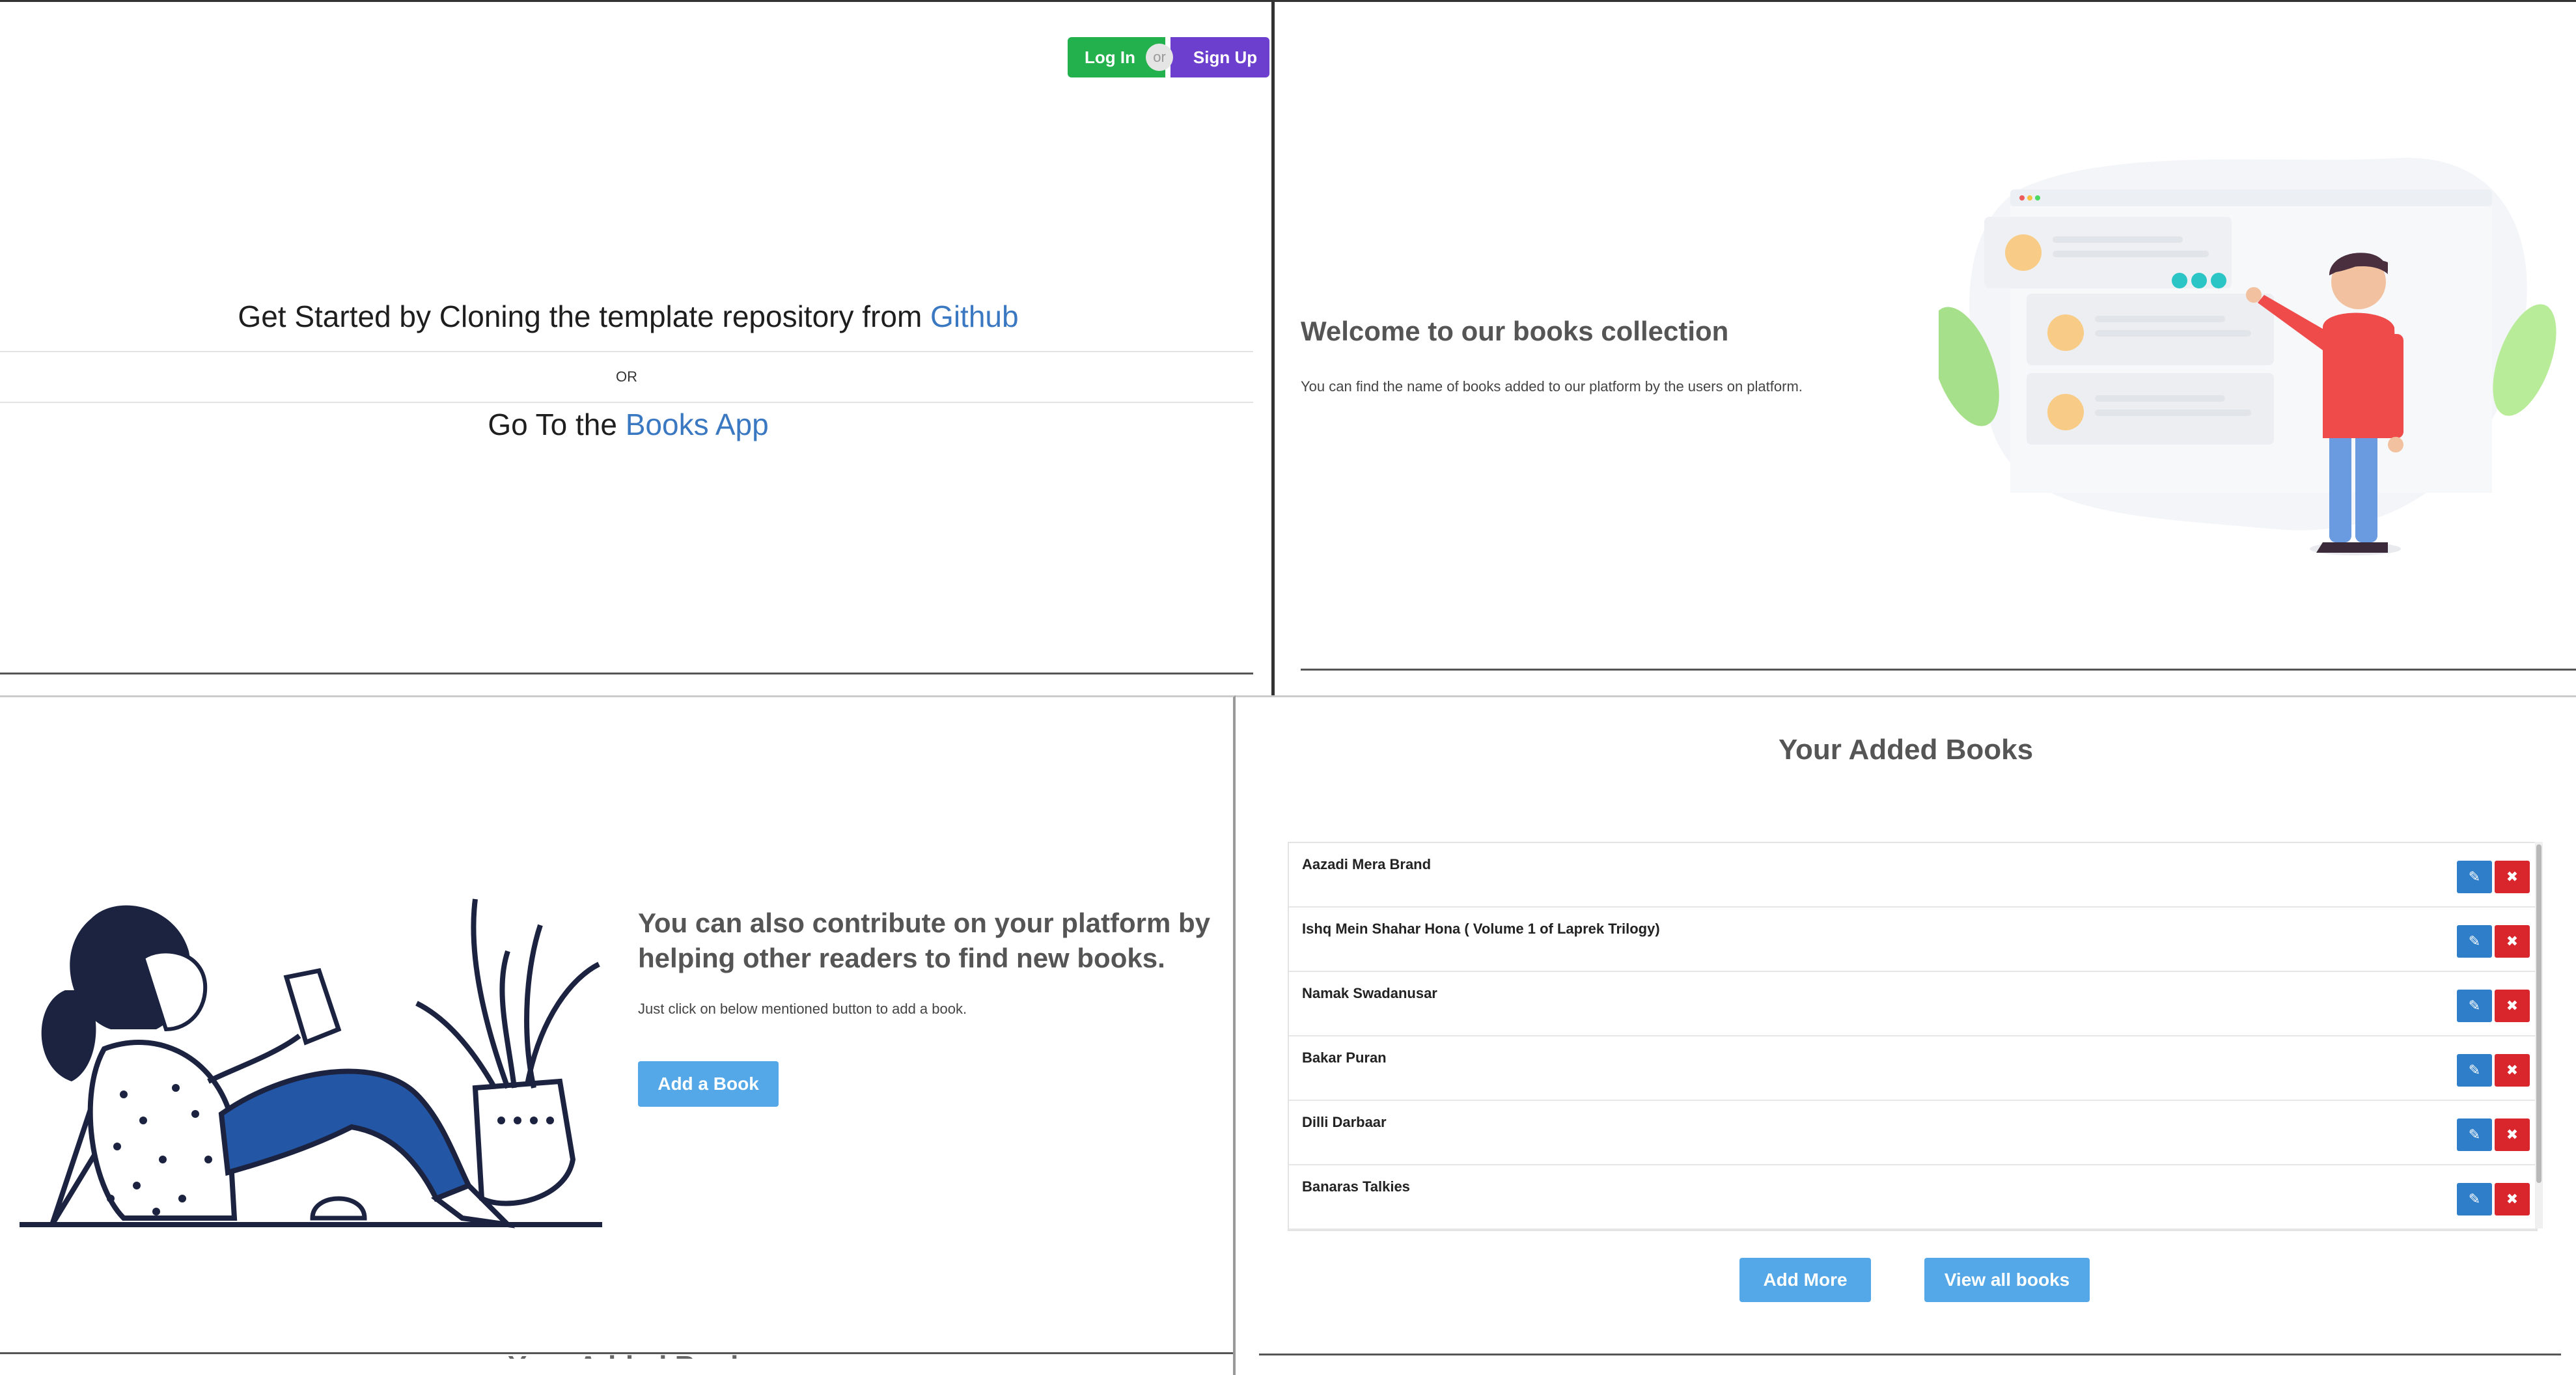  What do you see at coordinates (1367, 864) in the screenshot?
I see `book-name: Aazadi Mera Brand` at bounding box center [1367, 864].